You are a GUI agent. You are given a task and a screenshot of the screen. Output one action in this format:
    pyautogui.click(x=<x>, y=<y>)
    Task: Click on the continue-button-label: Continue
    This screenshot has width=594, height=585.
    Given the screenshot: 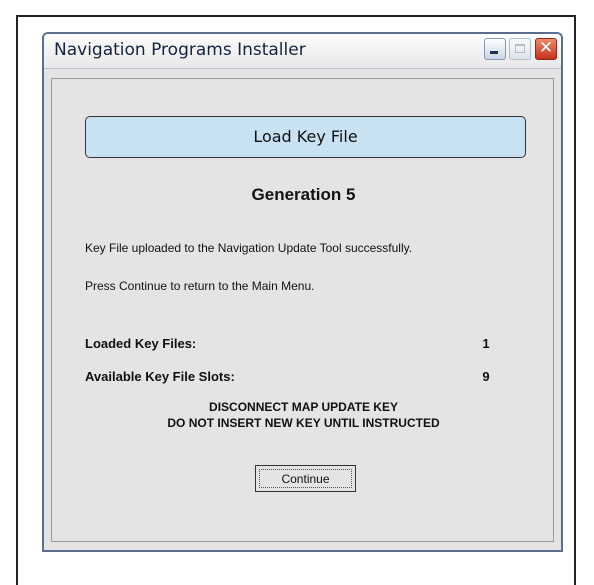 What is the action you would take?
    pyautogui.click(x=305, y=478)
    